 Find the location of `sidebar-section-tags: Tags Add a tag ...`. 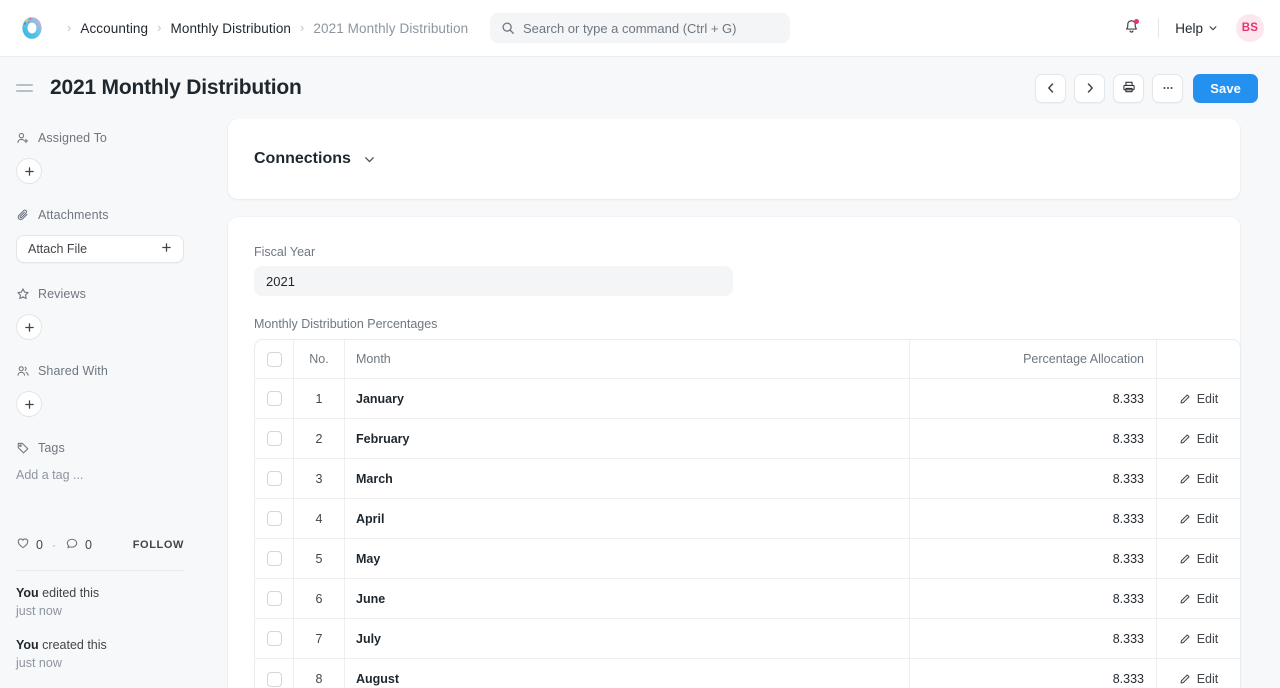

sidebar-section-tags: Tags Add a tag ... is located at coordinates (100, 459).